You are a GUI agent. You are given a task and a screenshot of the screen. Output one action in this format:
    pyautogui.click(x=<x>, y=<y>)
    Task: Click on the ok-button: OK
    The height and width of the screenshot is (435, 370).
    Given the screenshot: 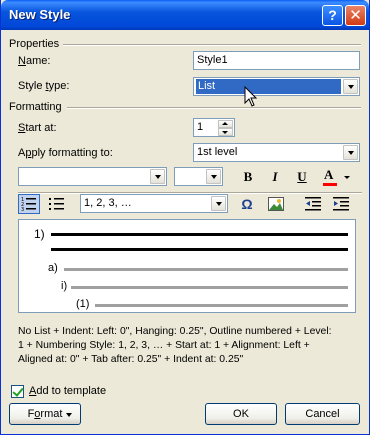 What is the action you would take?
    pyautogui.click(x=241, y=414)
    